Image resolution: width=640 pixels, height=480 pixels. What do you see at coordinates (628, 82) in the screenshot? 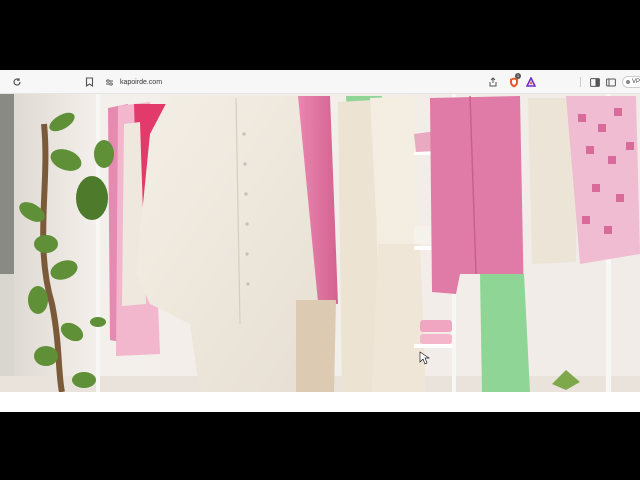
I see `vpn-status-dot` at bounding box center [628, 82].